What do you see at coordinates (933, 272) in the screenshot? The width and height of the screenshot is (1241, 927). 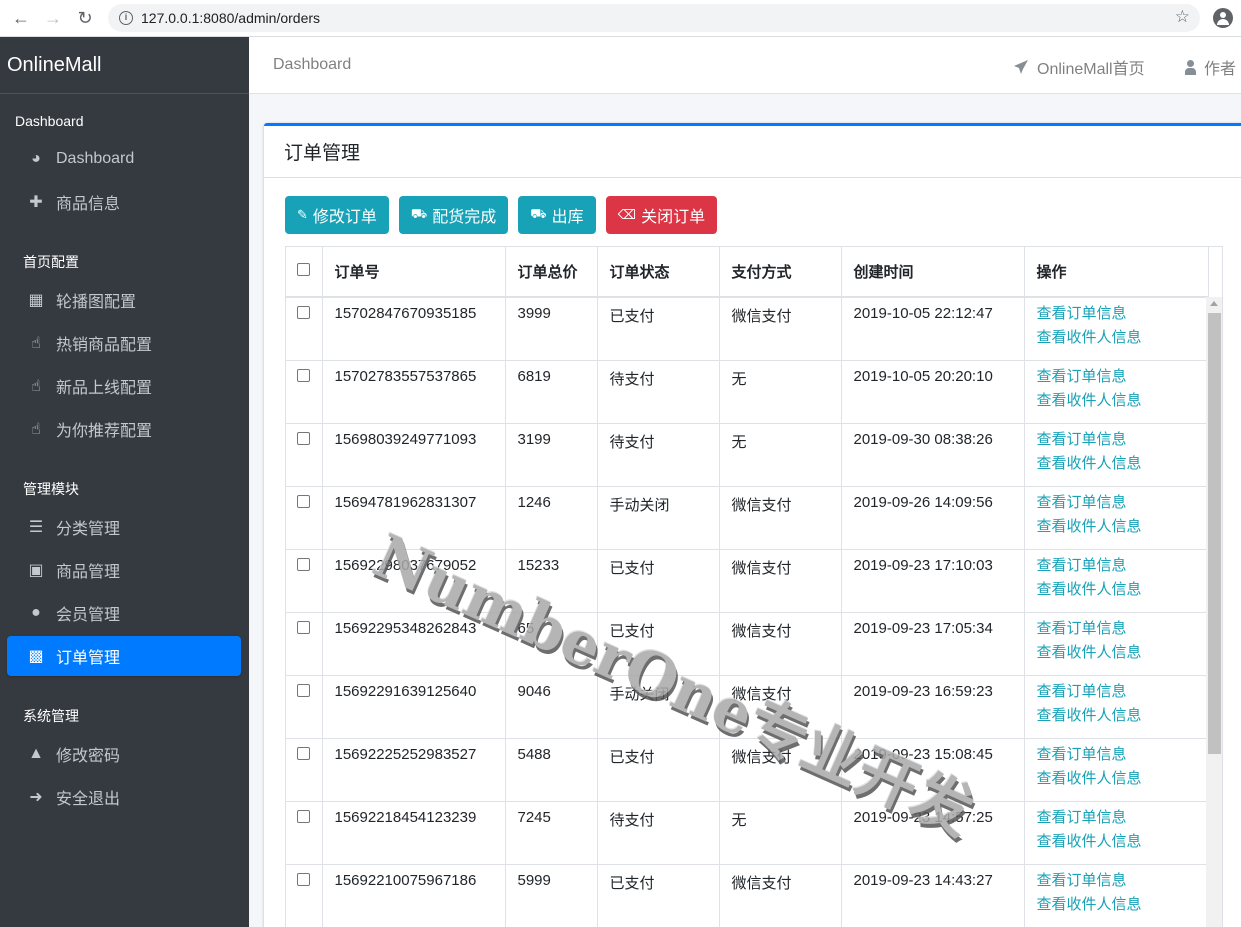 I see `column-header: 创建时间` at bounding box center [933, 272].